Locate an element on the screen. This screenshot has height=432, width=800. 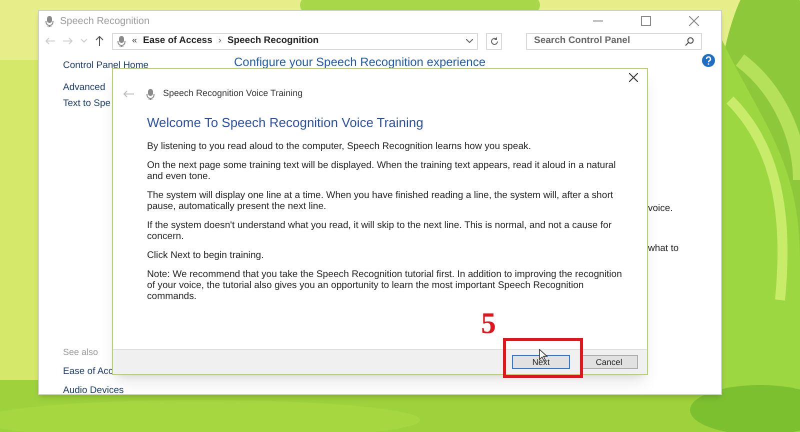
search-icon is located at coordinates (689, 41).